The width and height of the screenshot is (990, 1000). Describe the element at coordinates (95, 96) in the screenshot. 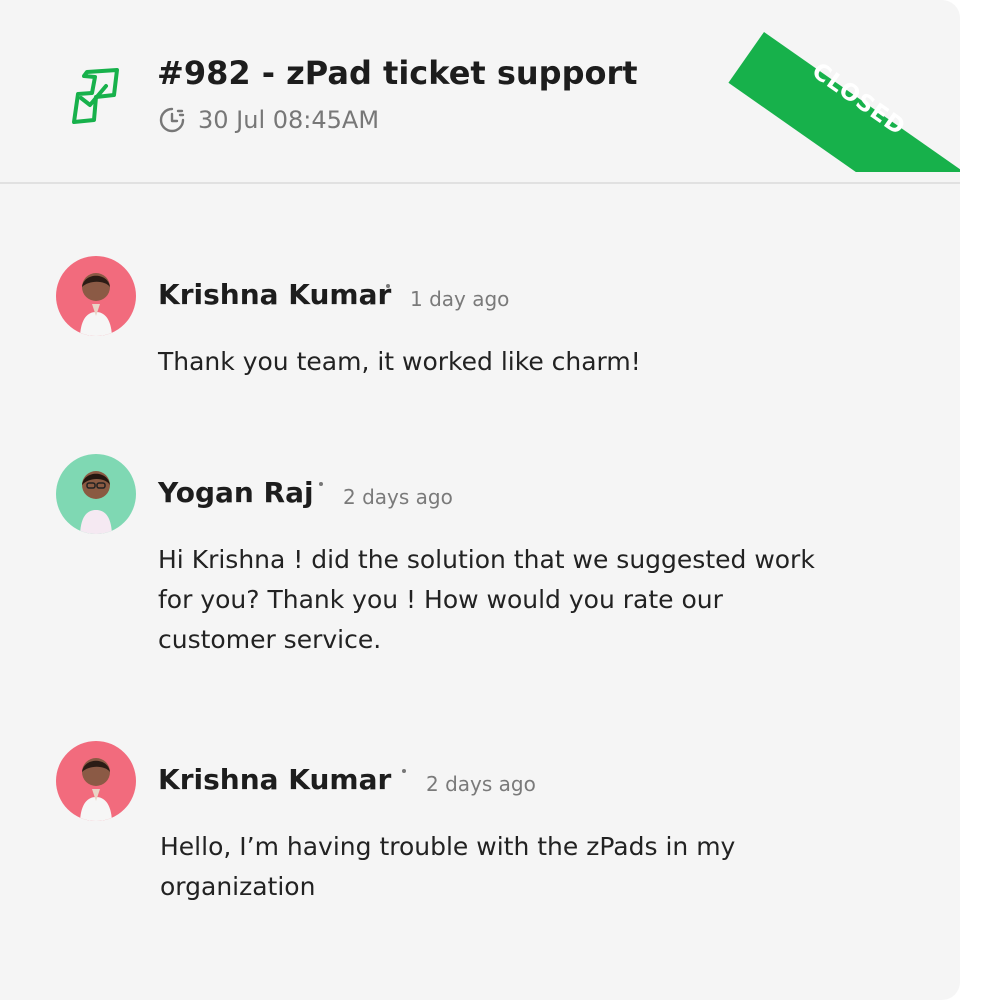

I see `ticket-icon` at that location.